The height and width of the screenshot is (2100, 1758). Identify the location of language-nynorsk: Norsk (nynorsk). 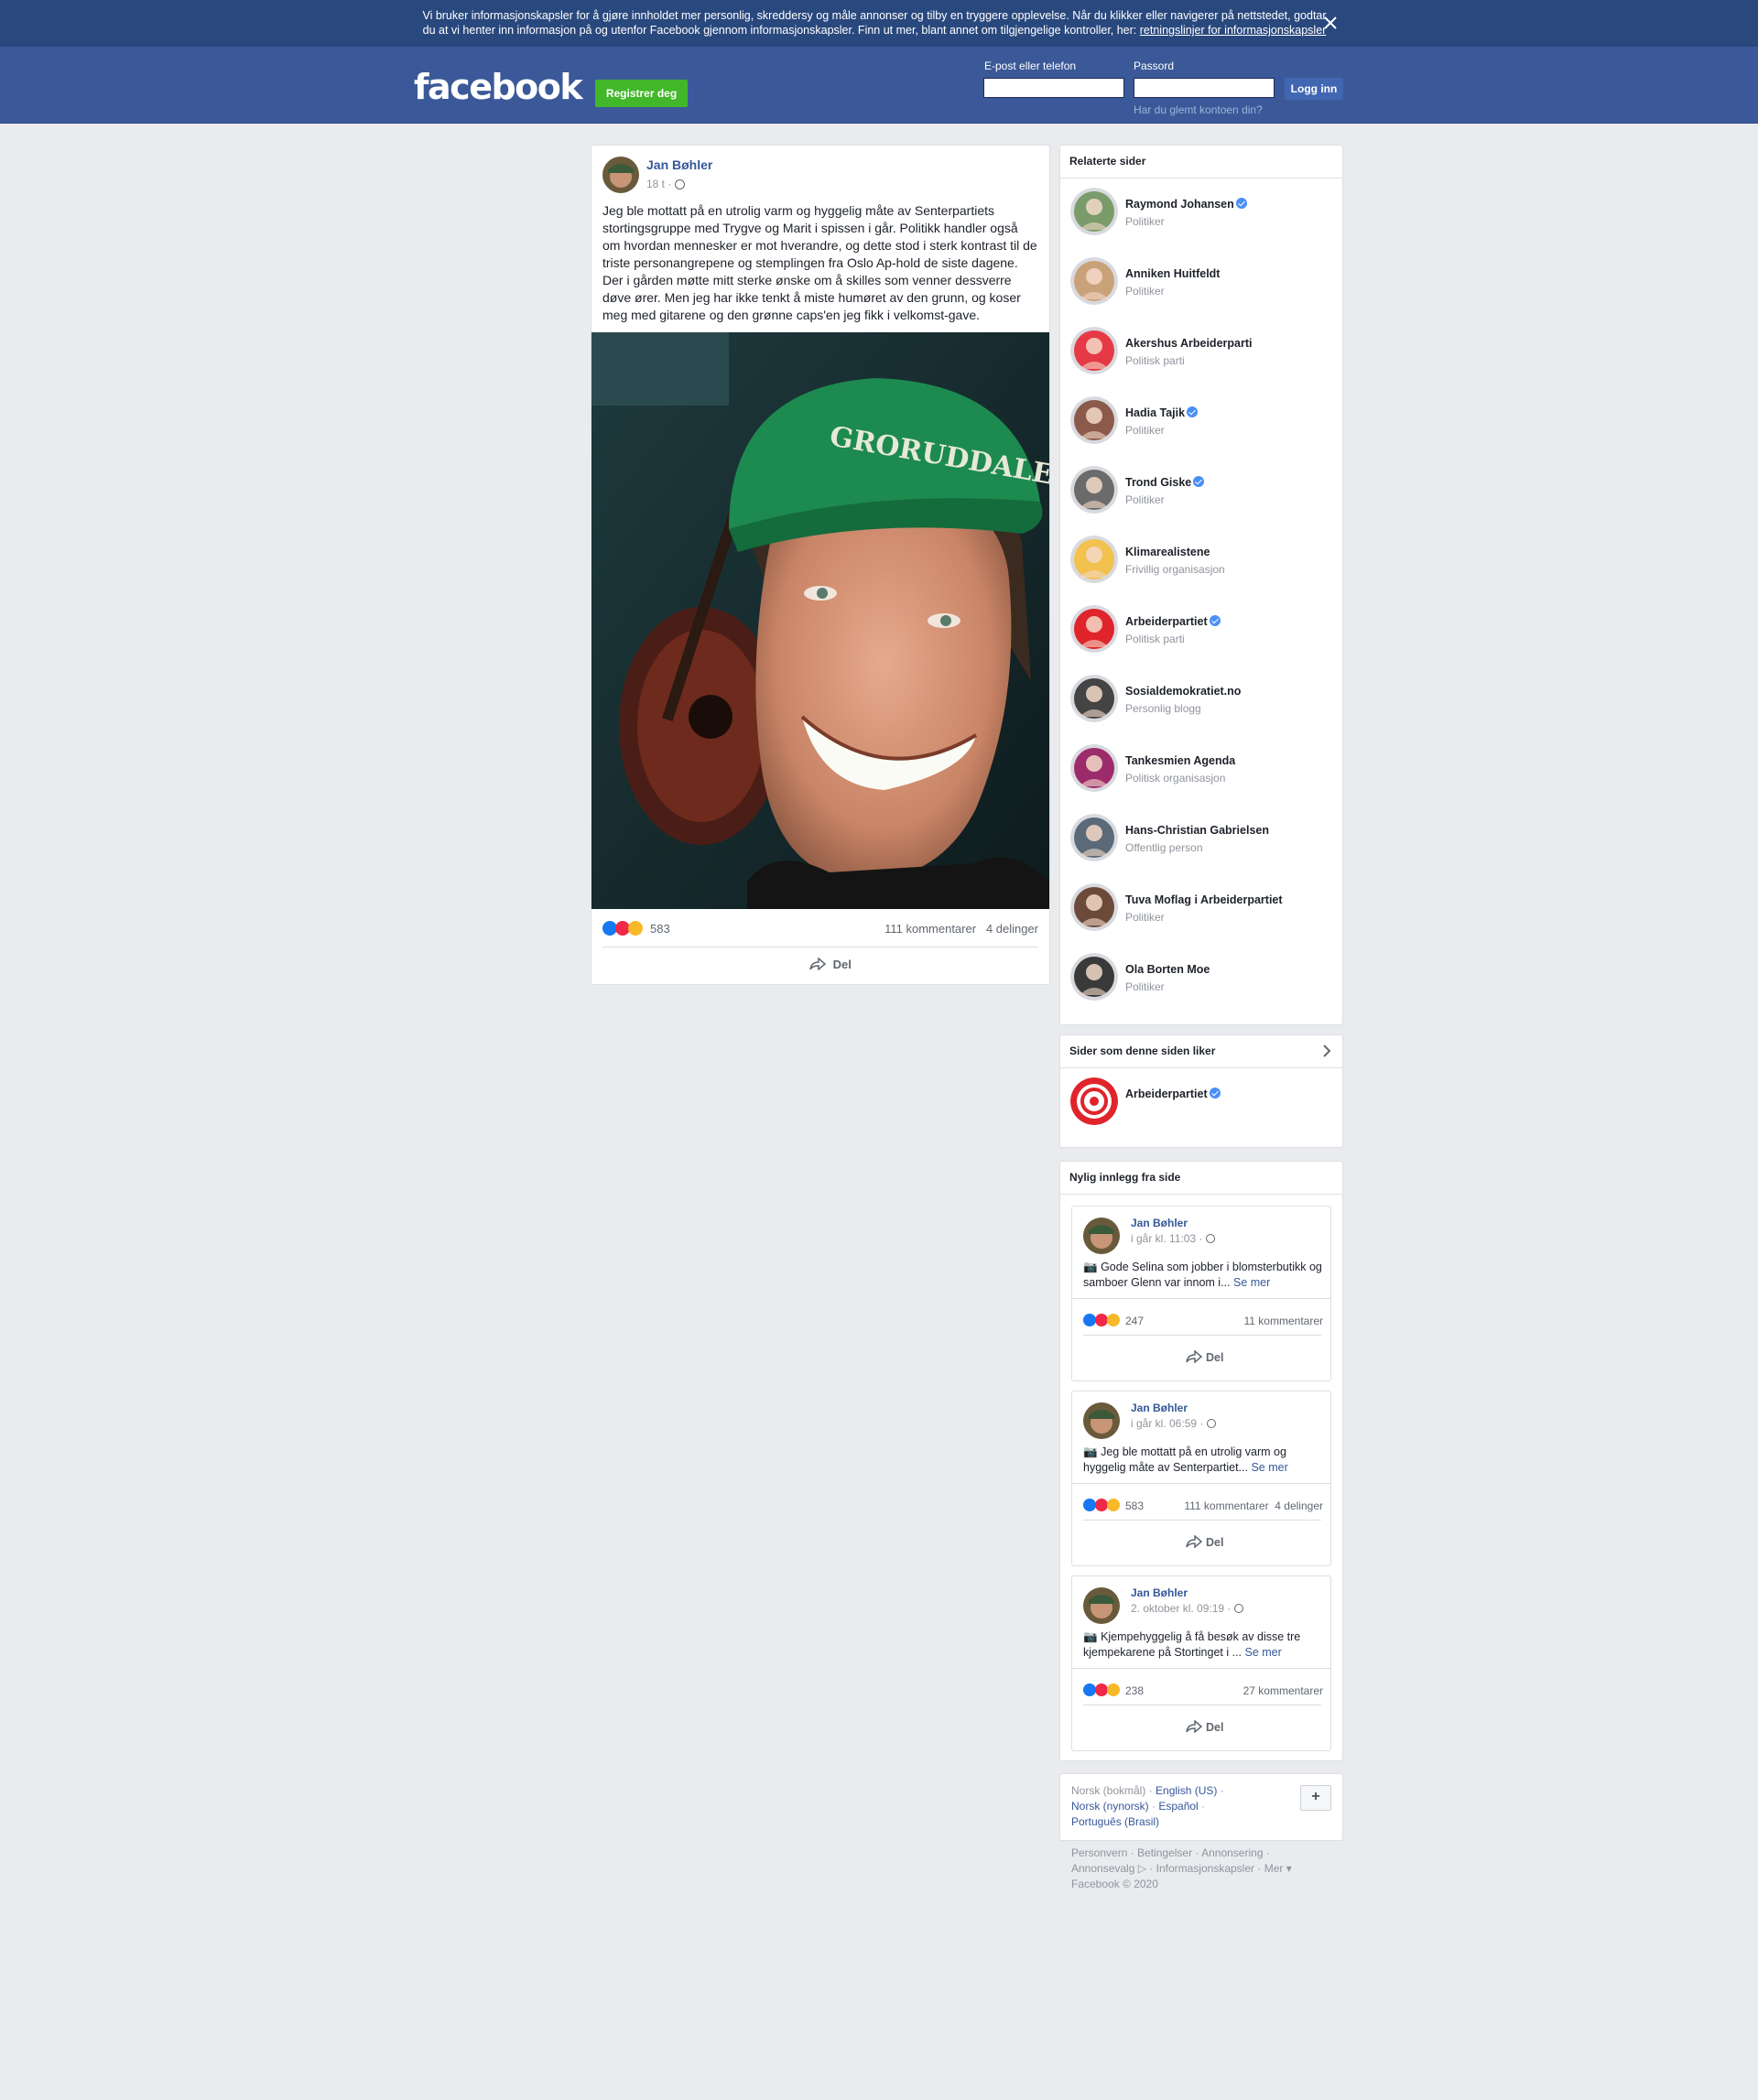
(1110, 1807).